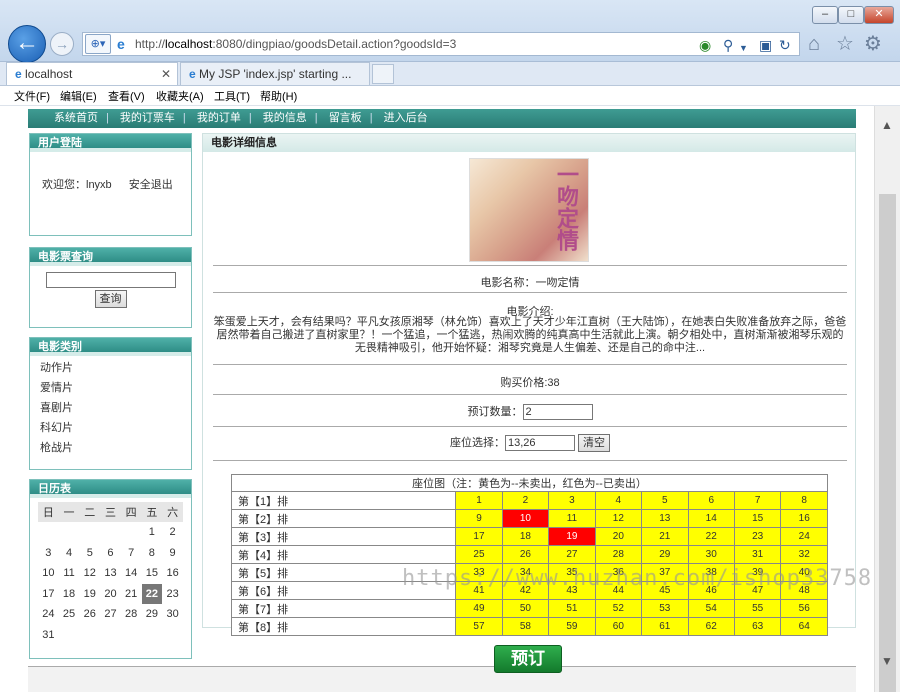 The height and width of the screenshot is (692, 900). What do you see at coordinates (98, 44) in the screenshot?
I see `compat-view-icon: ⊕▾` at bounding box center [98, 44].